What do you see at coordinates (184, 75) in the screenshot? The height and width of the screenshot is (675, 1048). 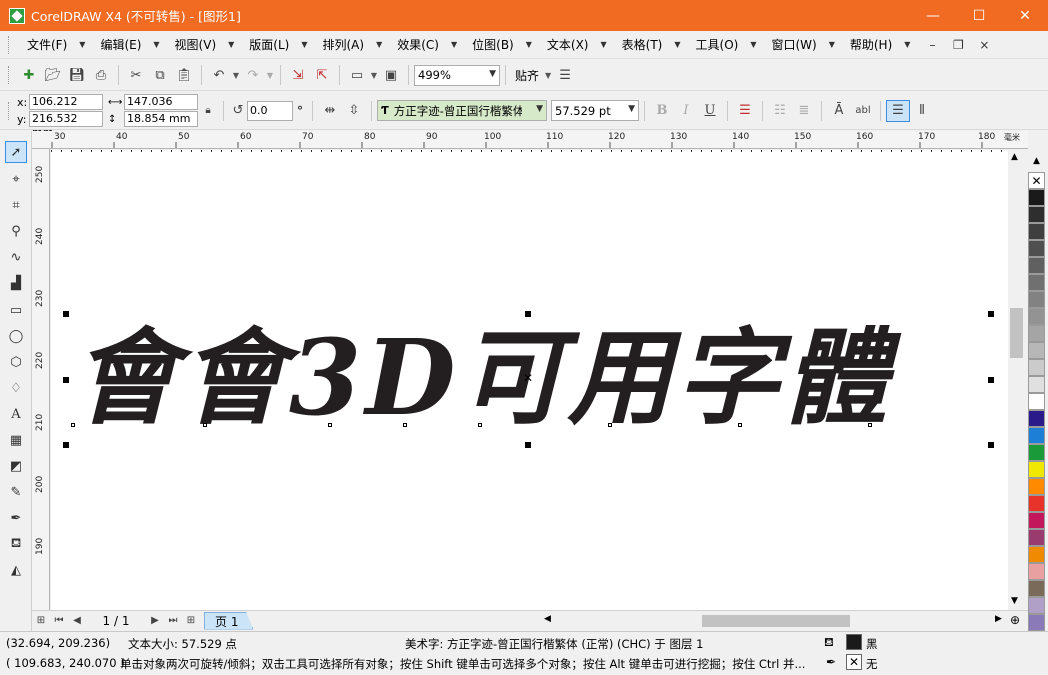 I see `paste-button: 📋︎` at bounding box center [184, 75].